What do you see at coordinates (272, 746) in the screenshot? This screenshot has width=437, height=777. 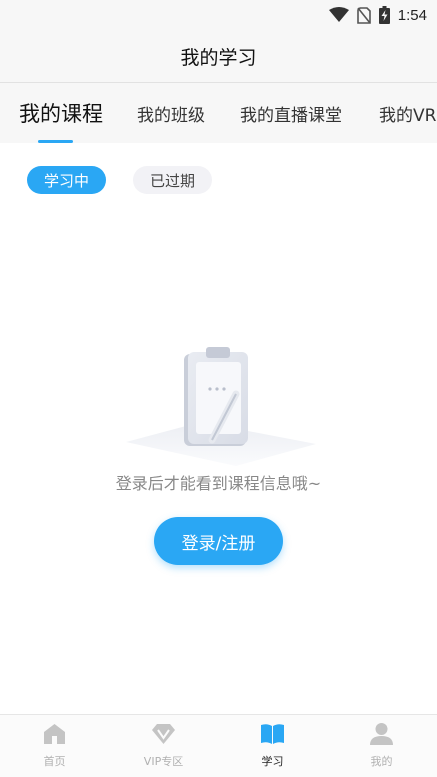 I see `nav-item-study: 学习` at bounding box center [272, 746].